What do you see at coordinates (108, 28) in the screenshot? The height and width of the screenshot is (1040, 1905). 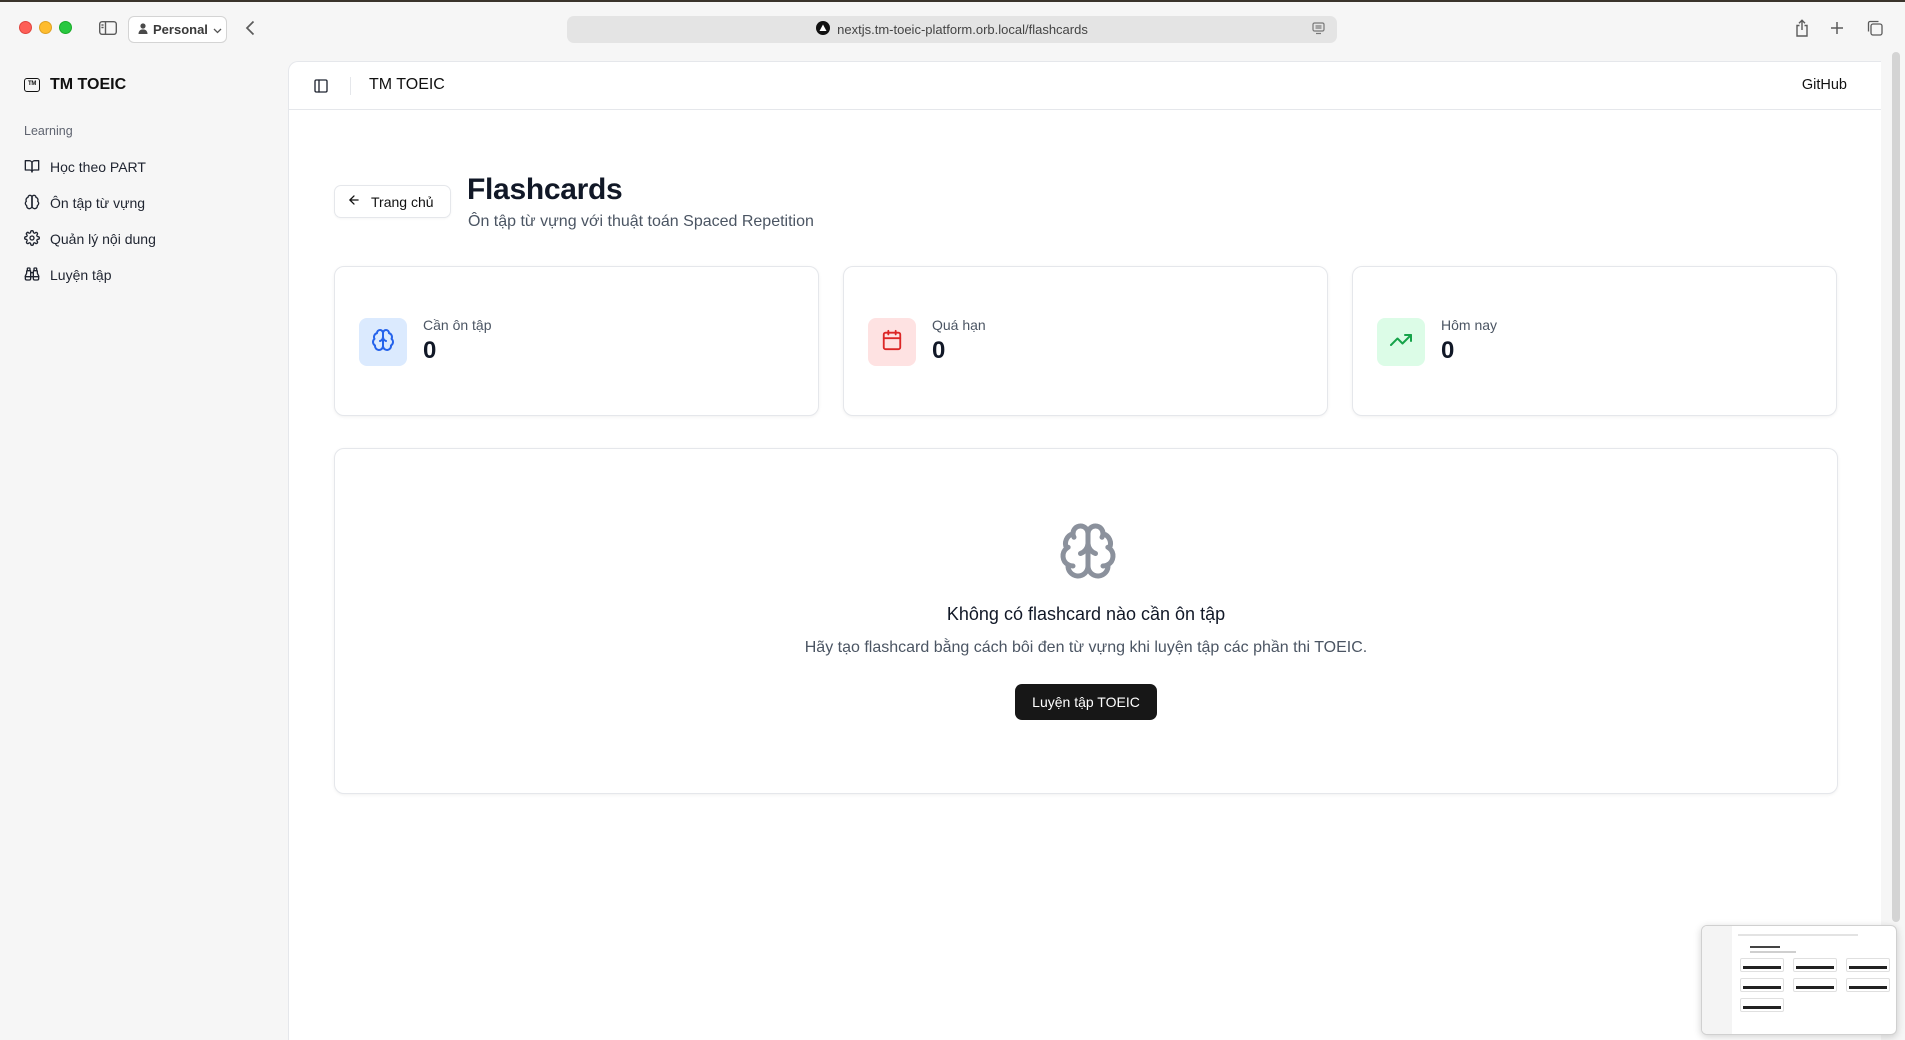 I see `sidebar-toggle-icon` at bounding box center [108, 28].